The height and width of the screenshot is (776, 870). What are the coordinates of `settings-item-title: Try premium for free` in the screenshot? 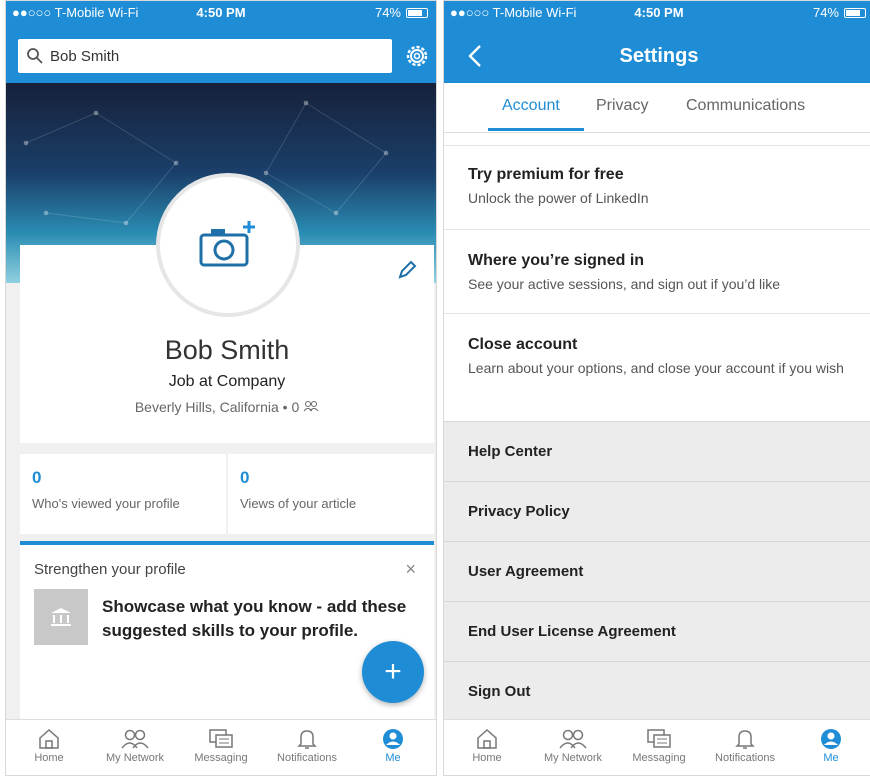 It's located at (546, 174).